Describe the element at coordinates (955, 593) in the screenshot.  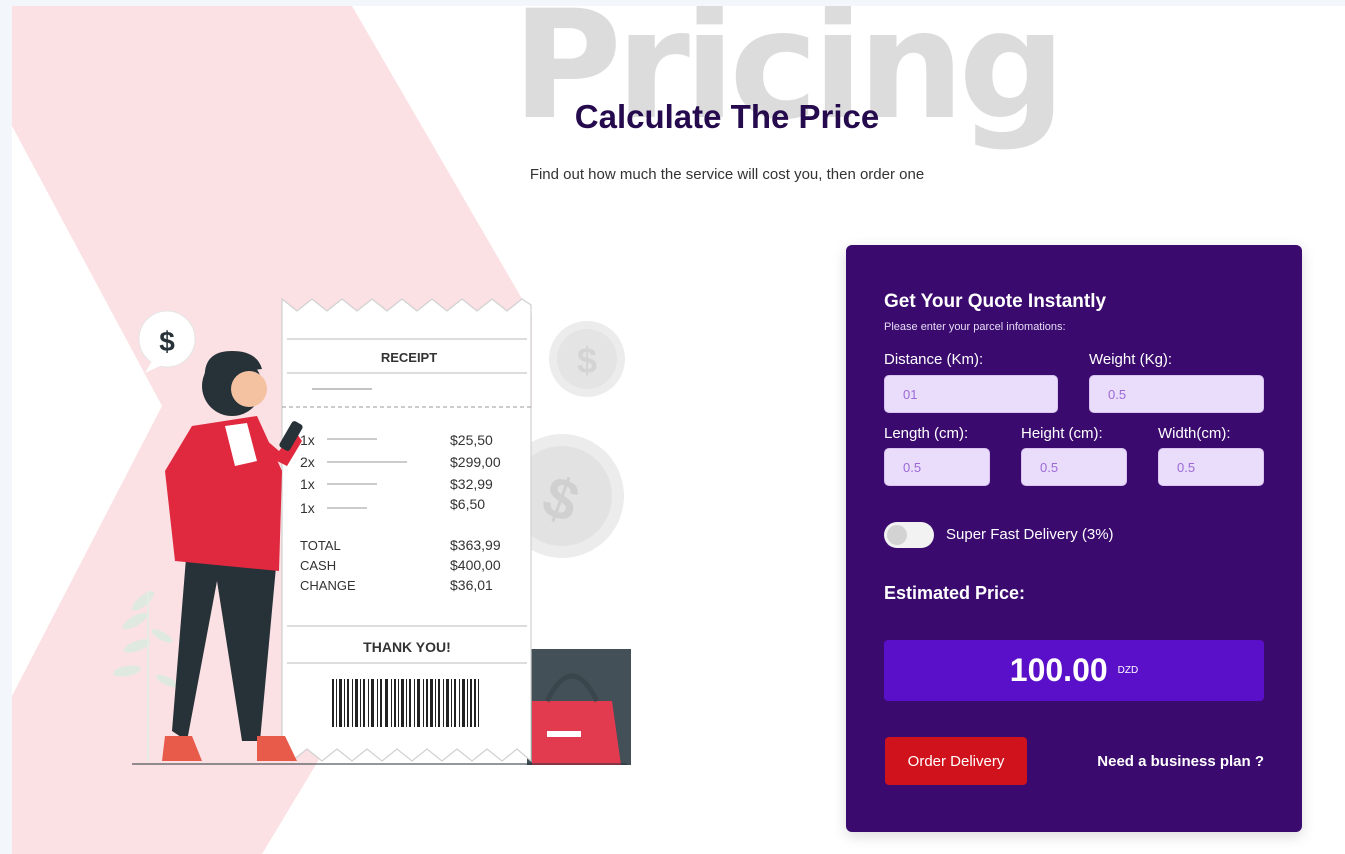
I see `estimated-price-label: Estimated Price:` at that location.